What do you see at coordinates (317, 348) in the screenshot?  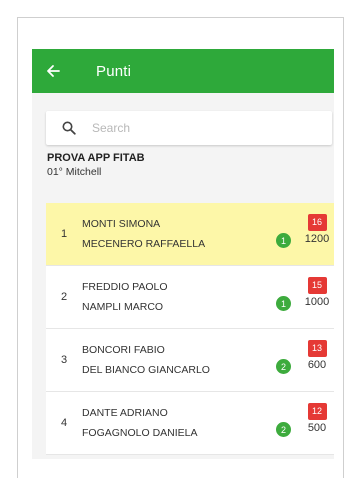 I see `red-score-badge: 13` at bounding box center [317, 348].